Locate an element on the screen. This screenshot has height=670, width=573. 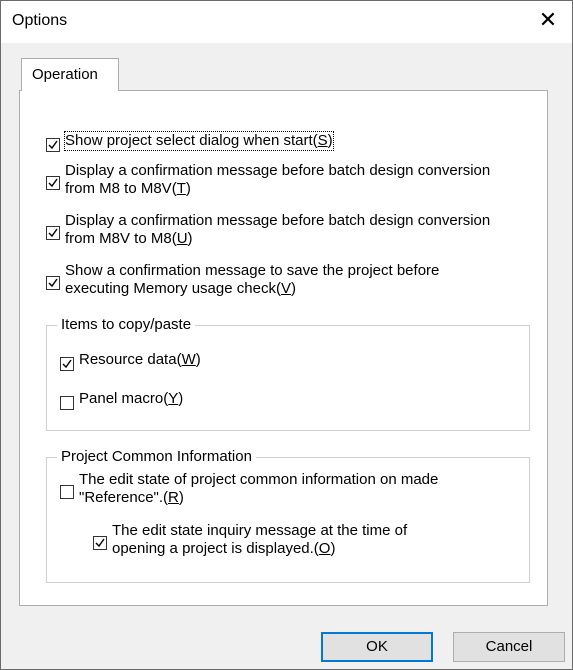
close-icon: ✕ is located at coordinates (548, 21).